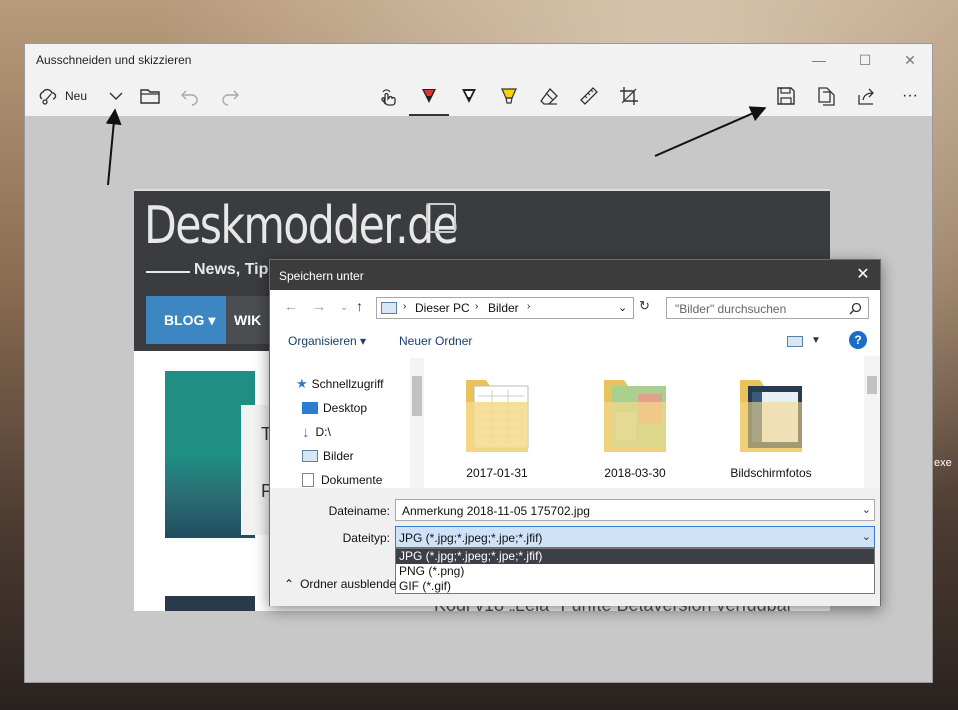  I want to click on search-input: "Bilder" durchsuchen, so click(767, 308).